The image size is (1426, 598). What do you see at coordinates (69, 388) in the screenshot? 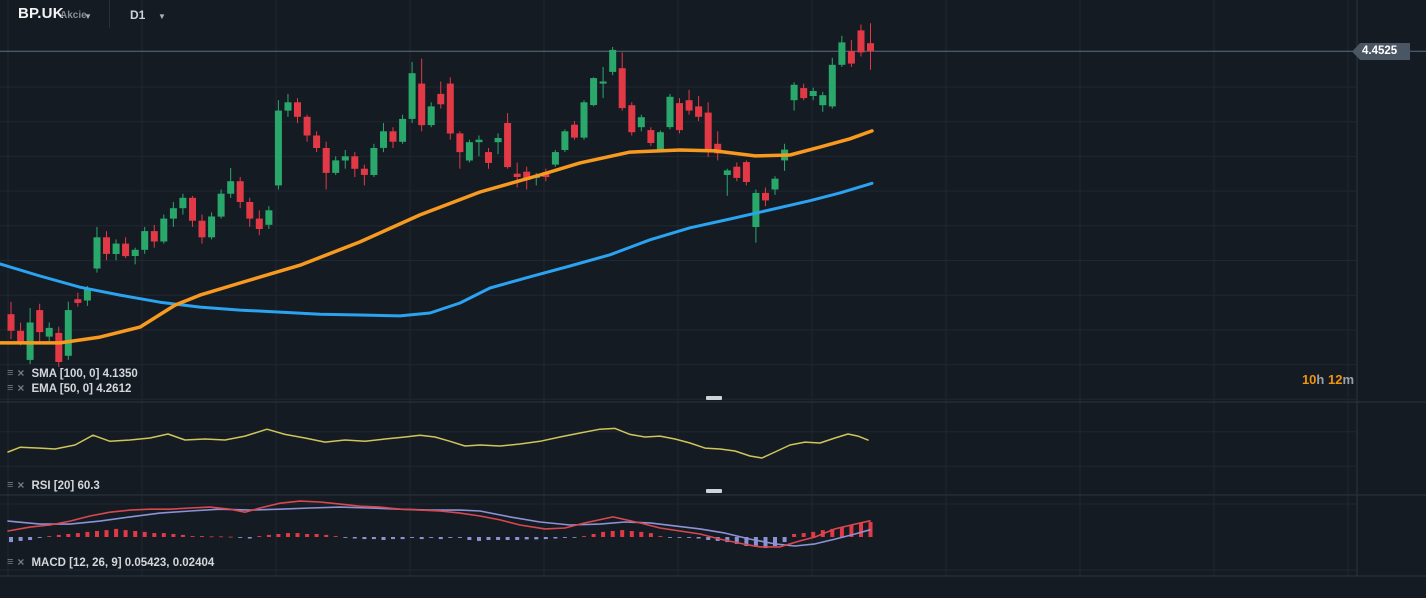
I see `ema-legend: ≡ × EMA [50, 0] 4.2612` at bounding box center [69, 388].